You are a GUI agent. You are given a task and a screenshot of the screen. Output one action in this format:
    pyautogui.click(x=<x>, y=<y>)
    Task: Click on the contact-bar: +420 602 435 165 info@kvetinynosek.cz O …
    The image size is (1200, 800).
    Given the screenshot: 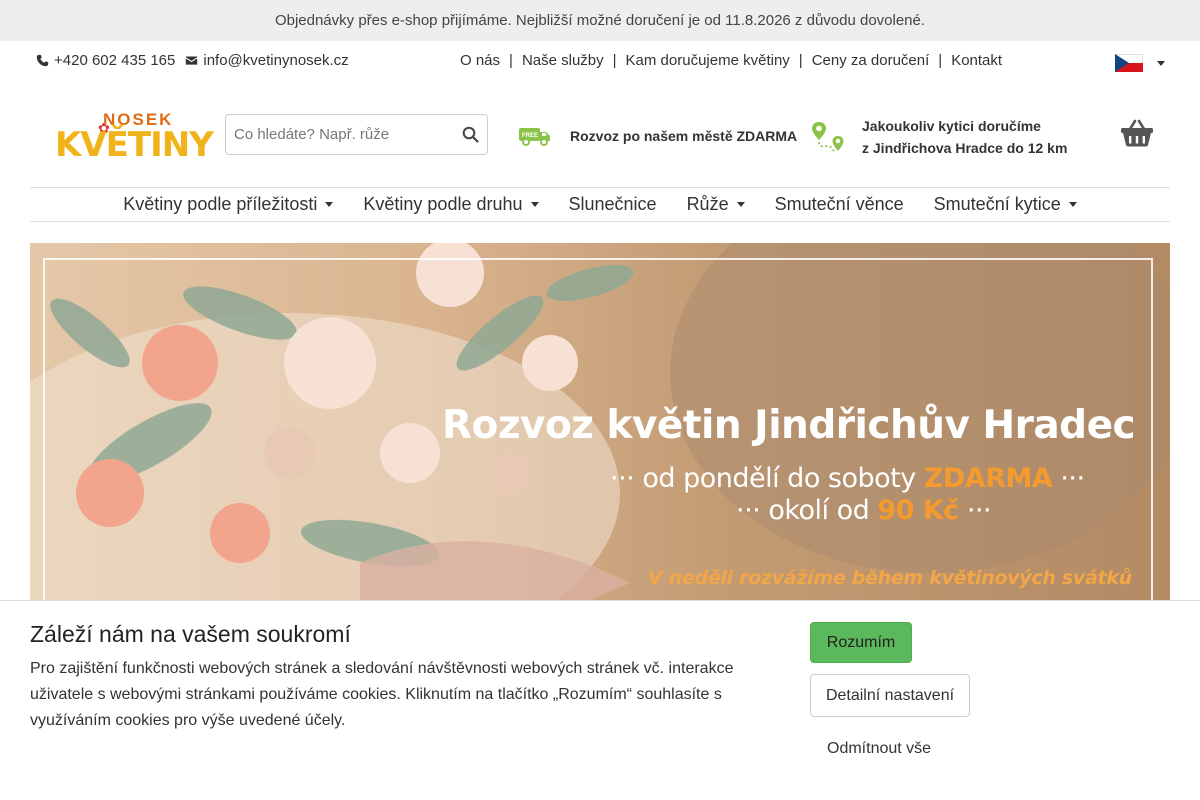 What is the action you would take?
    pyautogui.click(x=600, y=62)
    